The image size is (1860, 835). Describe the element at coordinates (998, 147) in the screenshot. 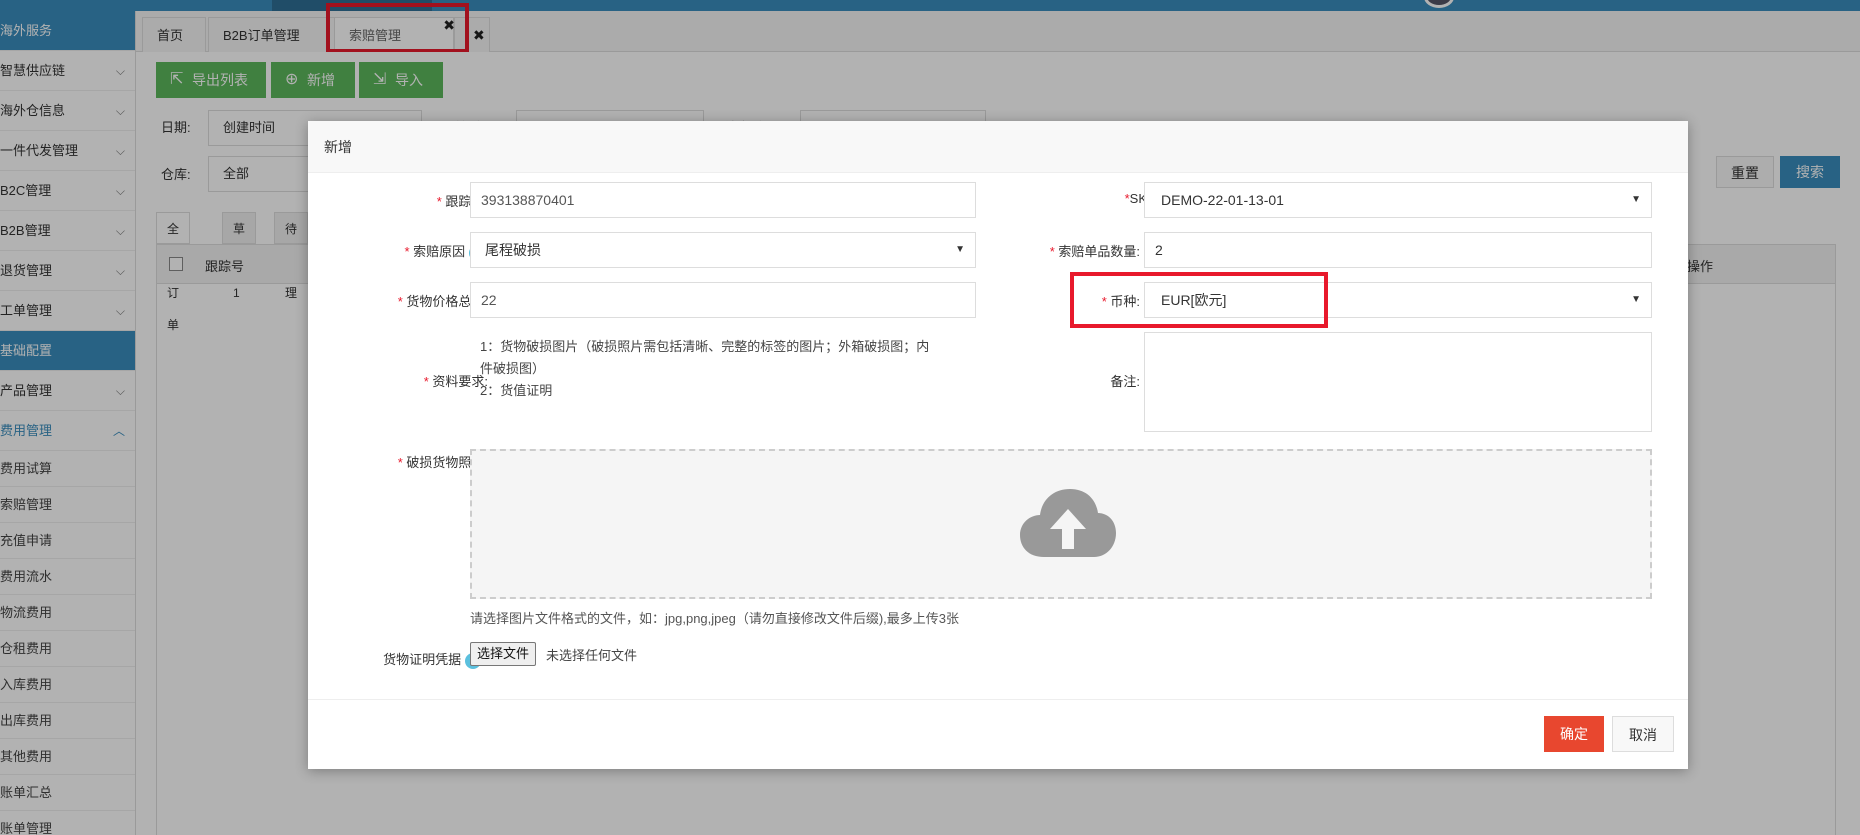

I see `dialog-title: 新增` at that location.